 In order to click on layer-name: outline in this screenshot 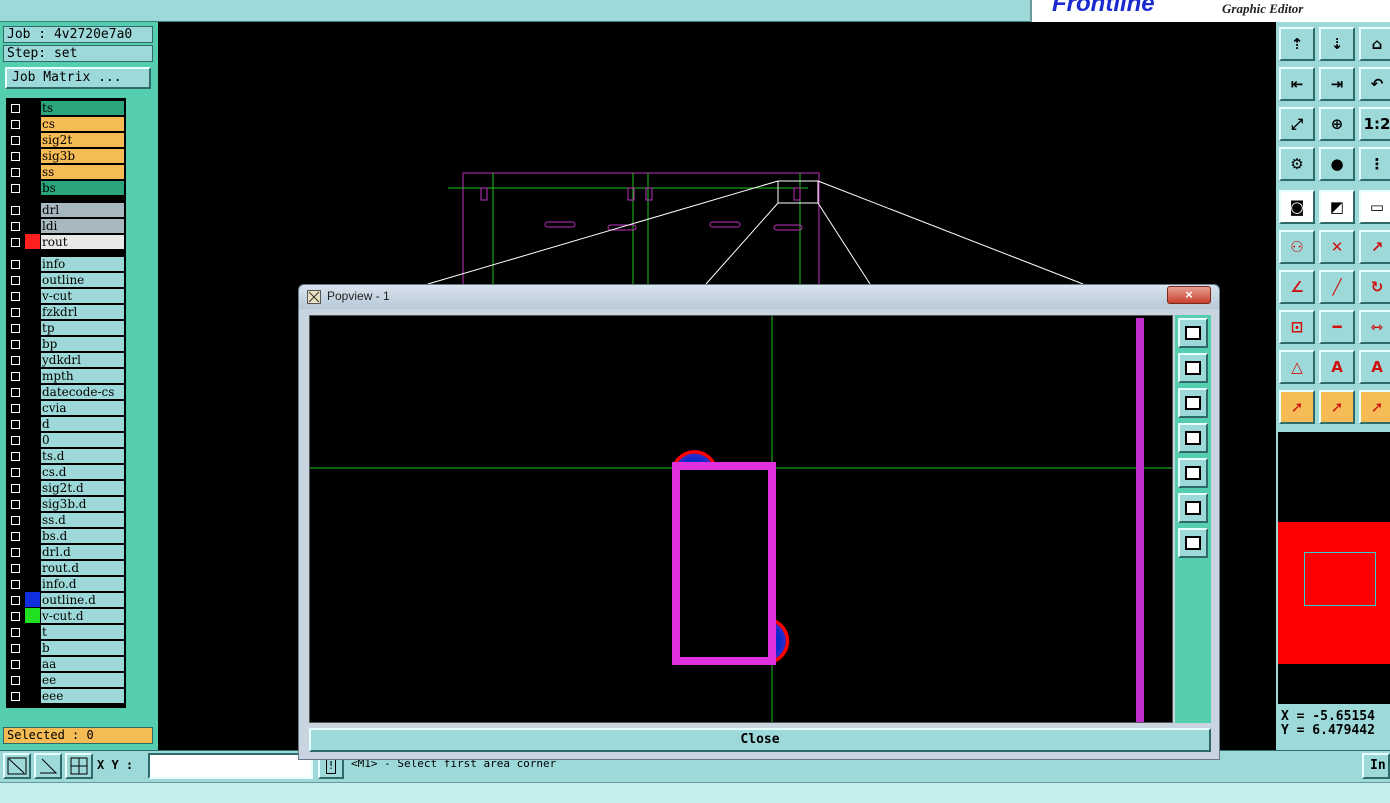, I will do `click(82, 280)`.